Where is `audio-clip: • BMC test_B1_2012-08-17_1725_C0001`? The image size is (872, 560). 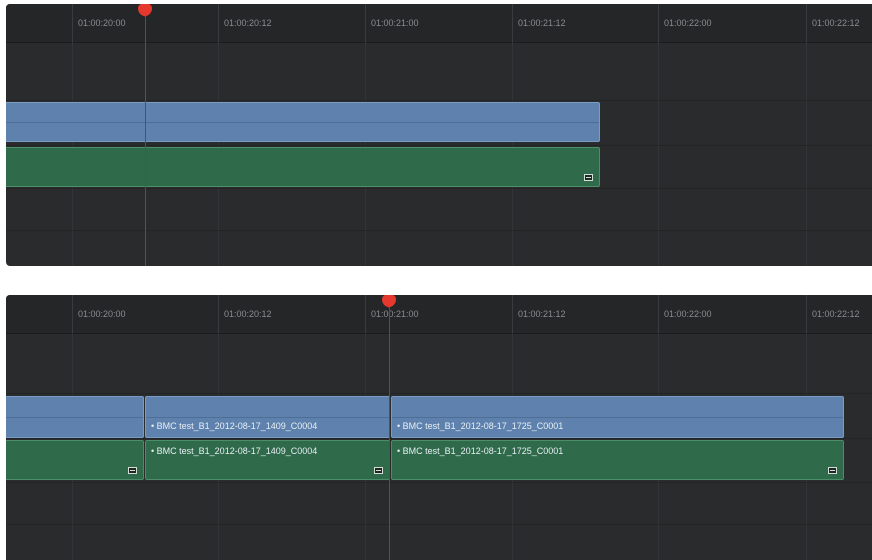 audio-clip: • BMC test_B1_2012-08-17_1725_C0001 is located at coordinates (617, 460).